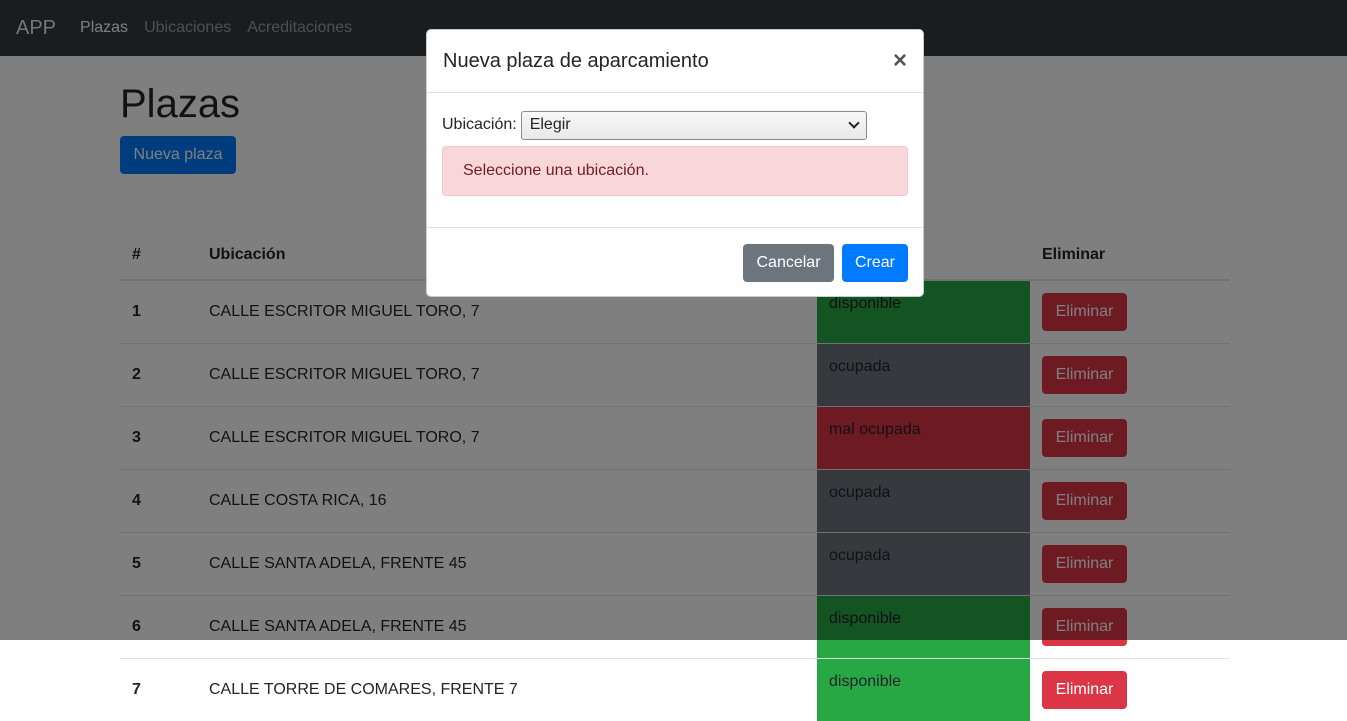 This screenshot has height=721, width=1347. Describe the element at coordinates (675, 171) in the screenshot. I see `validation-alert: Seleccione una ubicación.` at that location.